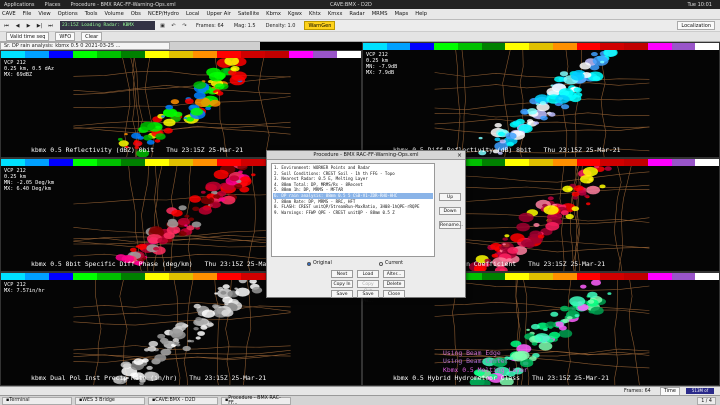 Image resolution: width=720 pixels, height=405 pixels. Describe the element at coordinates (91, 14) in the screenshot. I see `menu-tools: Tools` at that location.